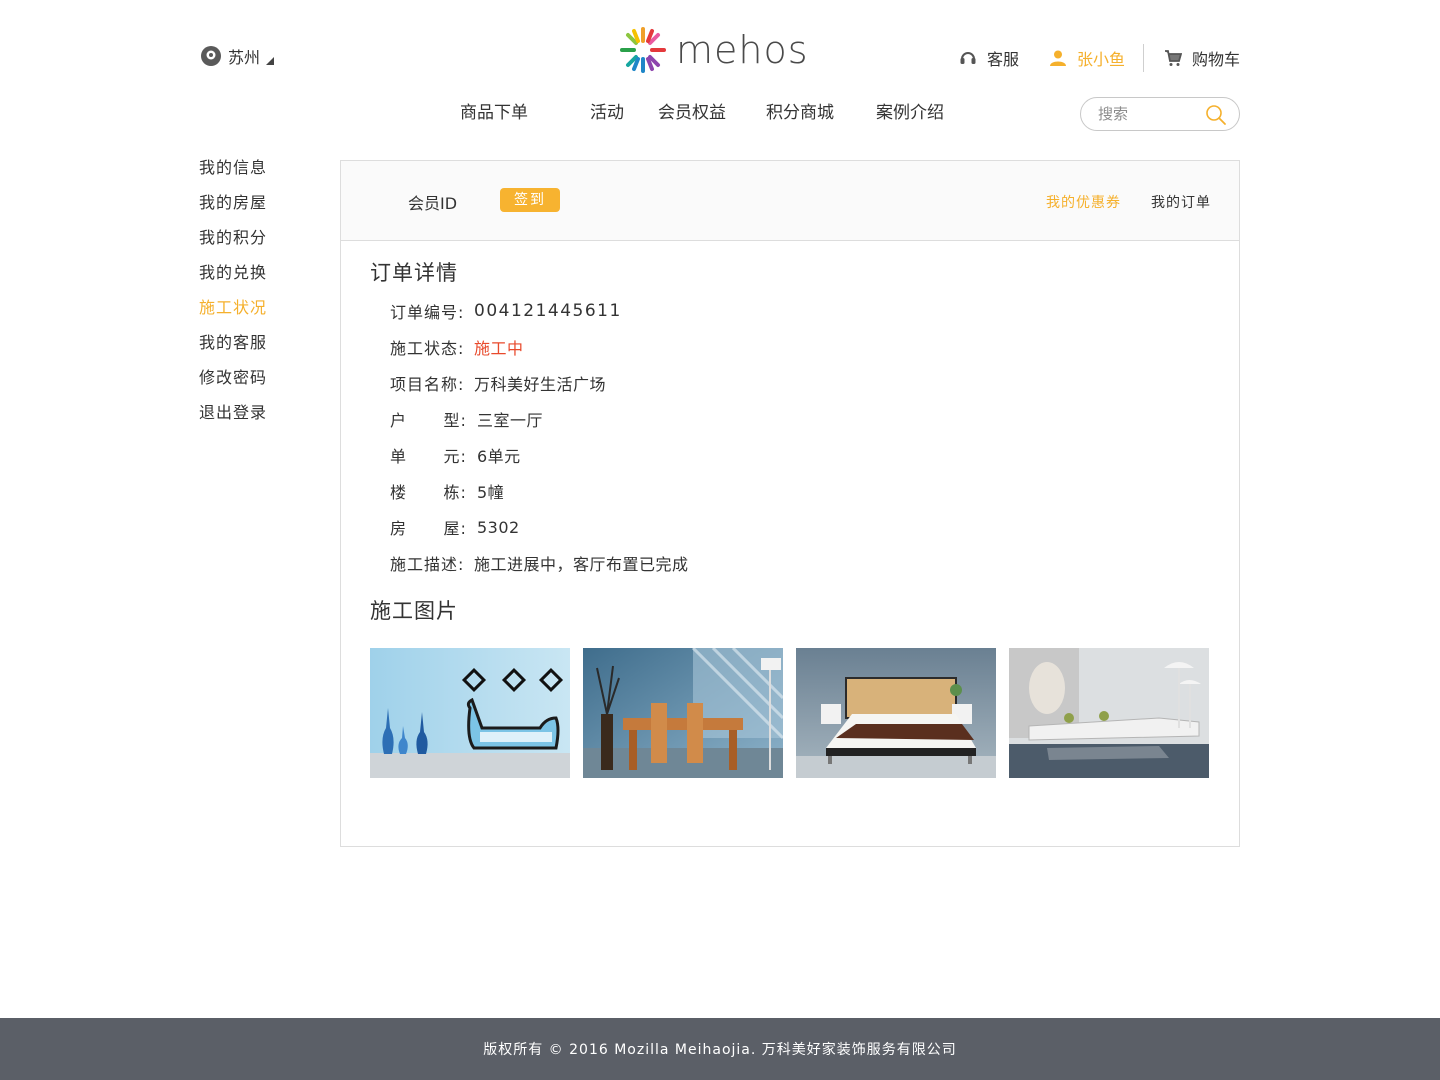  Describe the element at coordinates (1216, 115) in the screenshot. I see `search-icon` at that location.